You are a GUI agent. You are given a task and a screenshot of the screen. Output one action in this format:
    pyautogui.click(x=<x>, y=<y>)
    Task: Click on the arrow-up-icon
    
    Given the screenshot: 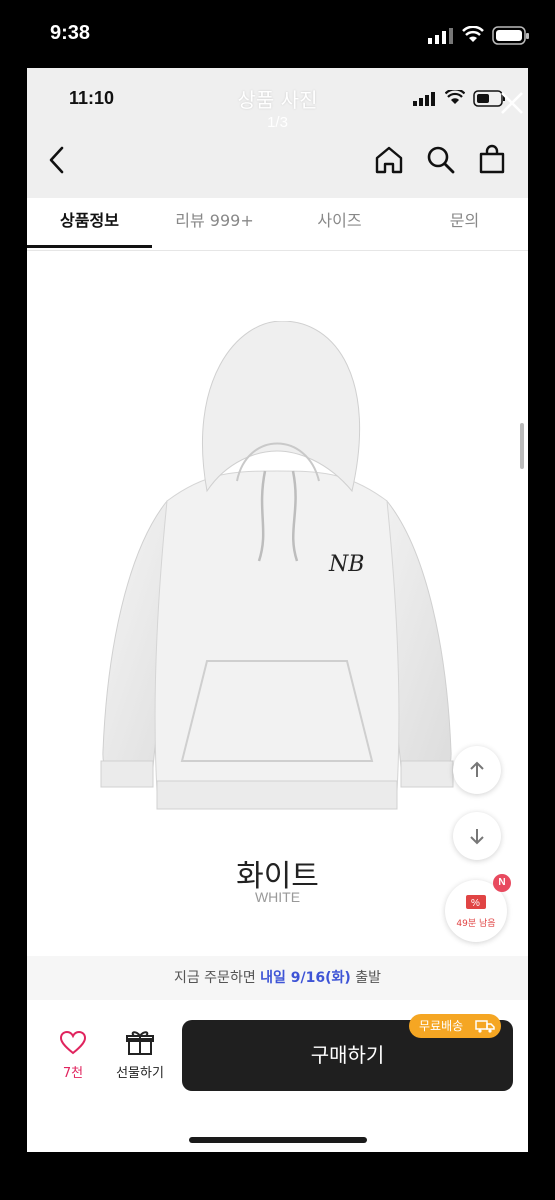 What is the action you would take?
    pyautogui.click(x=477, y=769)
    